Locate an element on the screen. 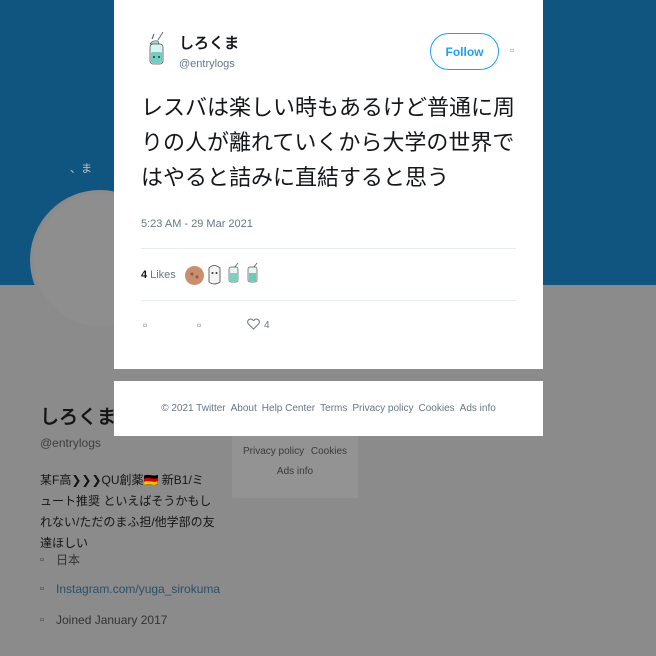 The image size is (656, 656). location-icon: ▫ is located at coordinates (42, 559).